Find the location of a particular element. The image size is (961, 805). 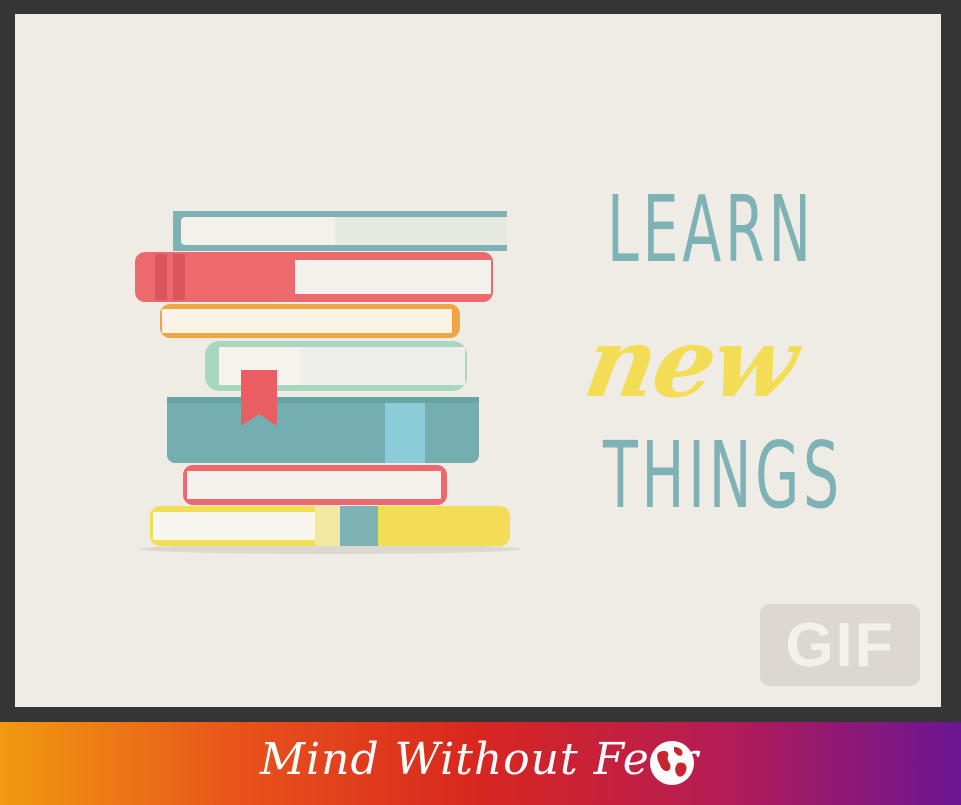

learn-text: LEARN is located at coordinates (711, 229).